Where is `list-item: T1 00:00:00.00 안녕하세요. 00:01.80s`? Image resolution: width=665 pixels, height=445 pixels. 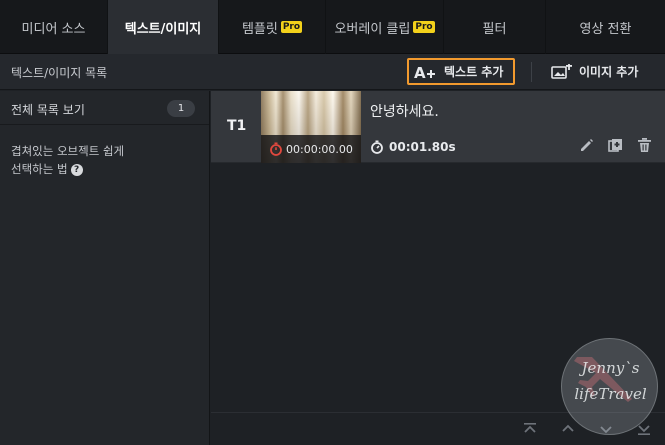 list-item: T1 00:00:00.00 안녕하세요. 00:01.80s is located at coordinates (438, 127).